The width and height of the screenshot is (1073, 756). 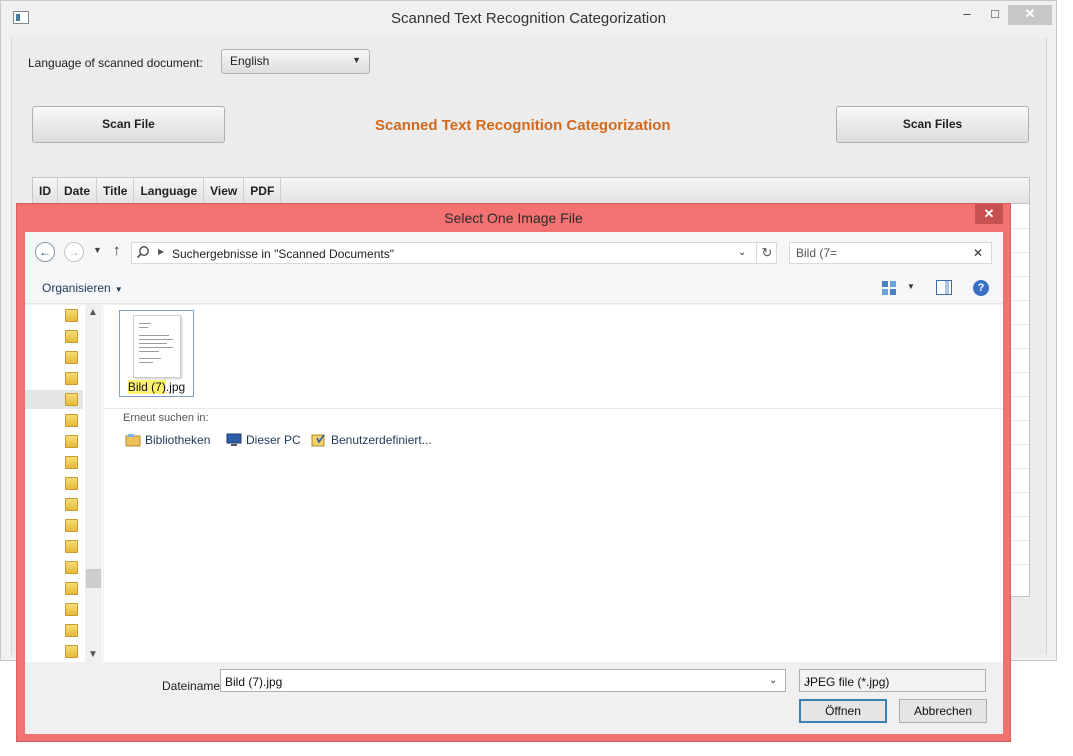 I want to click on search-input, so click(x=879, y=253).